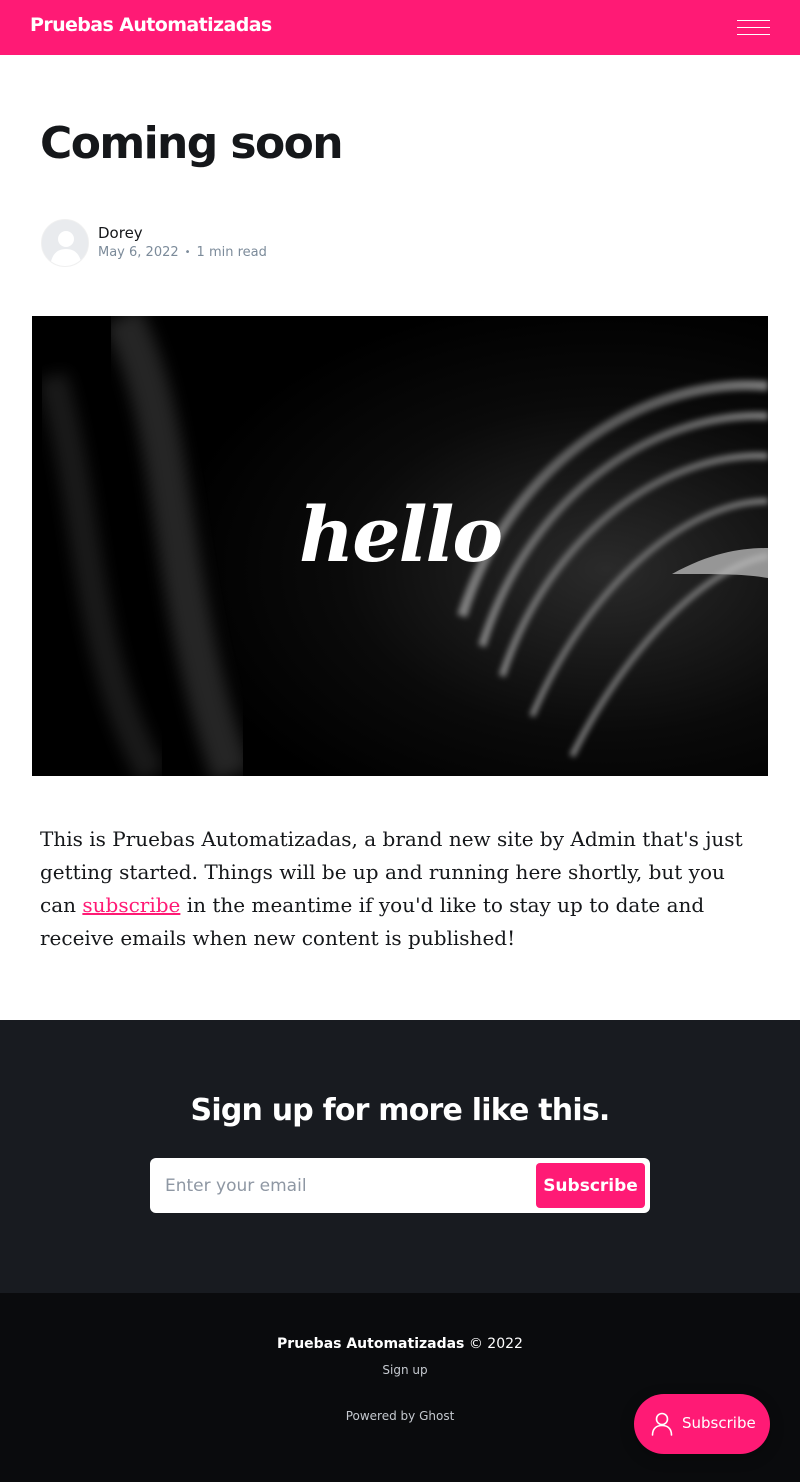  Describe the element at coordinates (400, 1110) in the screenshot. I see `signup-title: Sign up for more like this.` at that location.